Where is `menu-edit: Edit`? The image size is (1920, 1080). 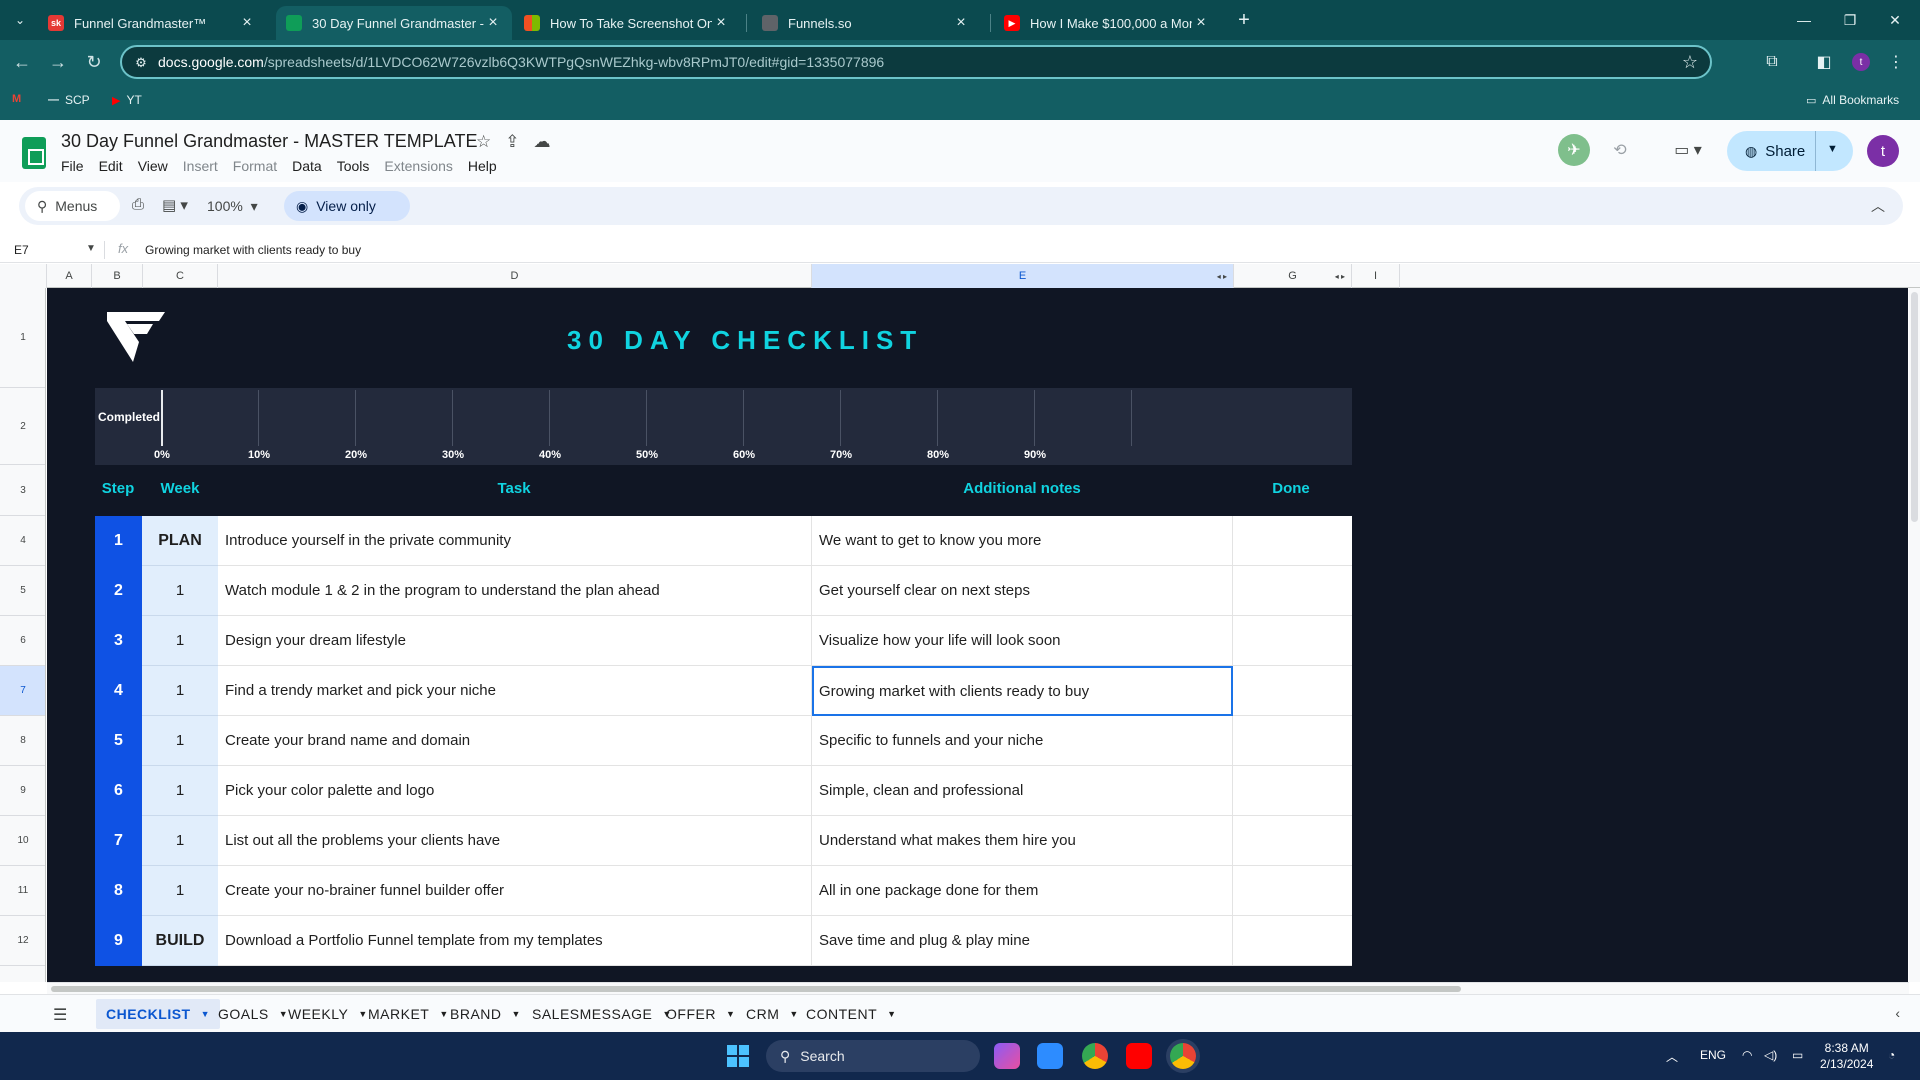
menu-edit: Edit is located at coordinates (111, 166).